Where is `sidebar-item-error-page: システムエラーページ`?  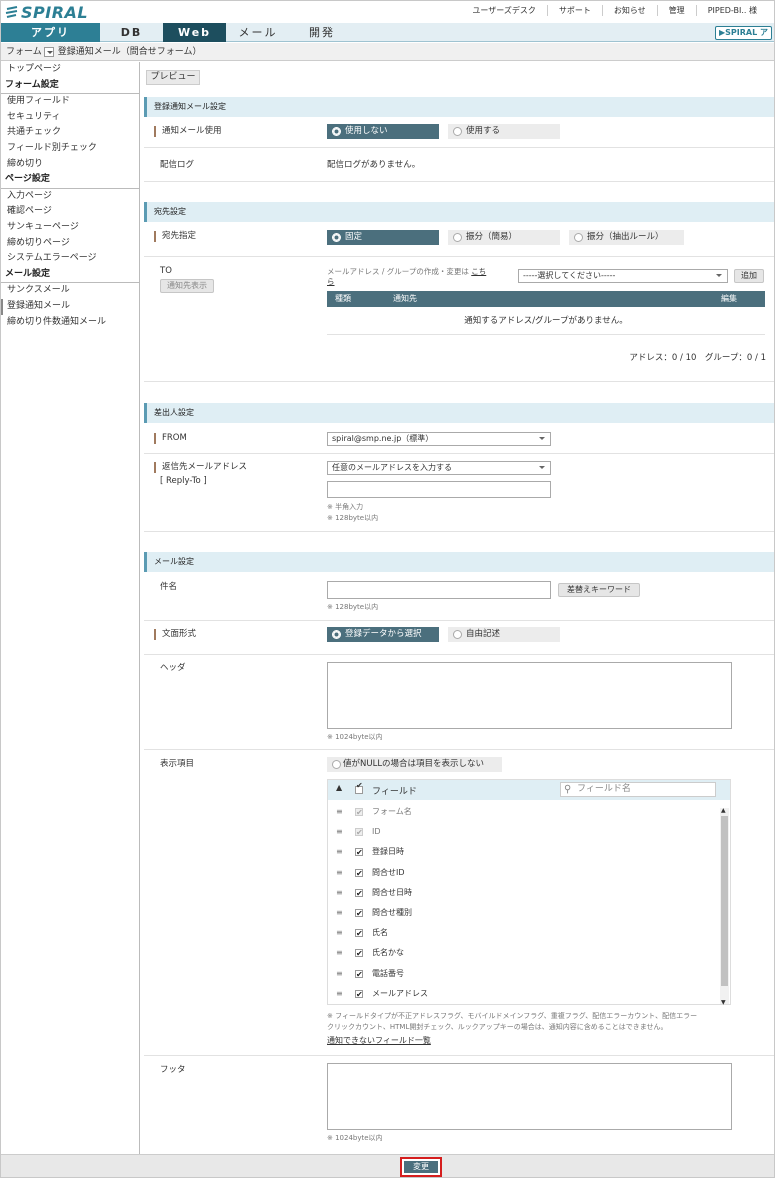
sidebar-item-error-page: システムエラーページ is located at coordinates (70, 259).